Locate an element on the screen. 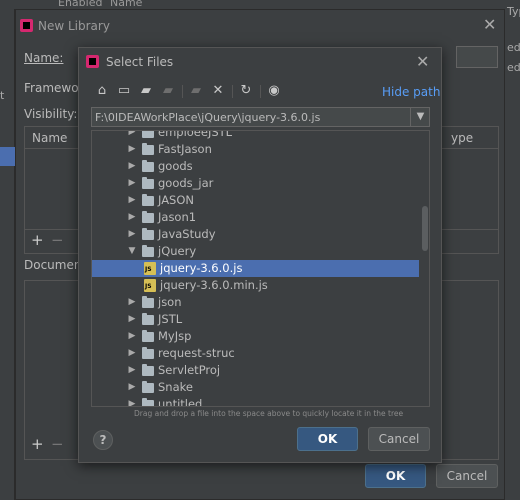 The height and width of the screenshot is (500, 520). tree-folder-row: ▶ JavaStudy is located at coordinates (255, 234).